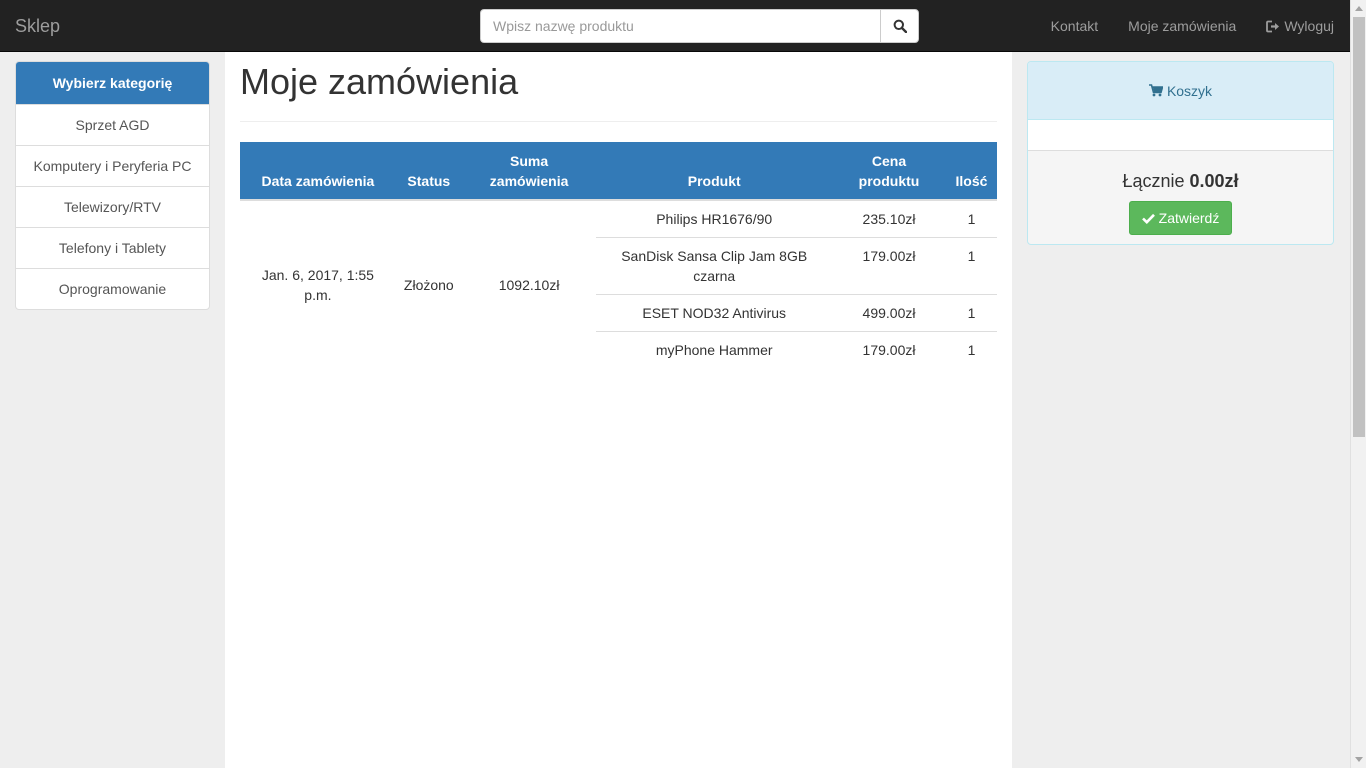  I want to click on confirm-button: Zatwierdź, so click(1180, 218).